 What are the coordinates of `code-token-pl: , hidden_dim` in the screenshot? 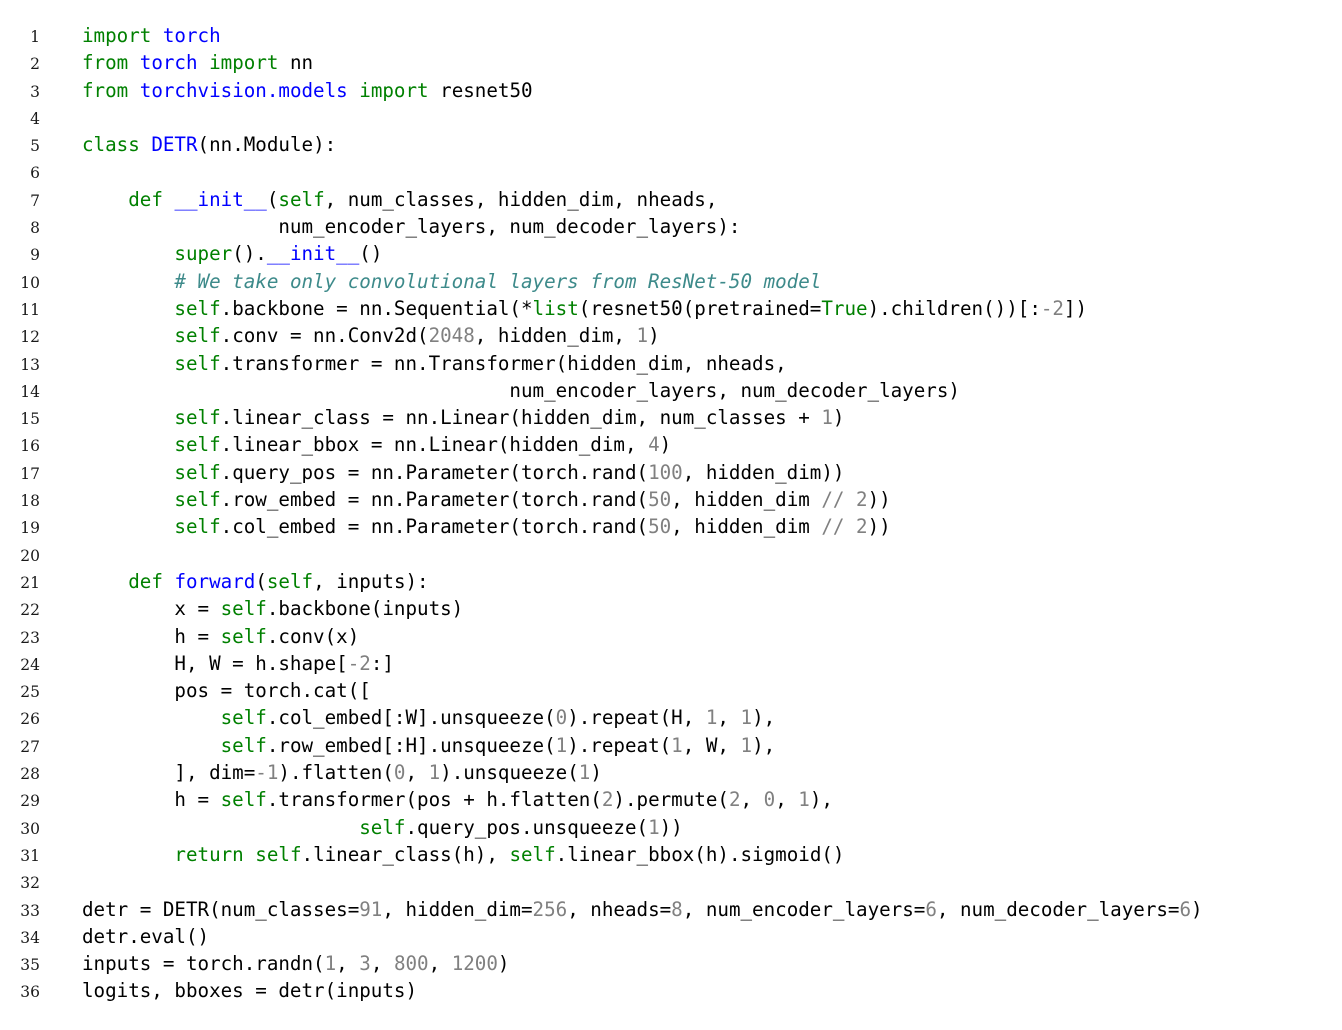 It's located at (746, 527).